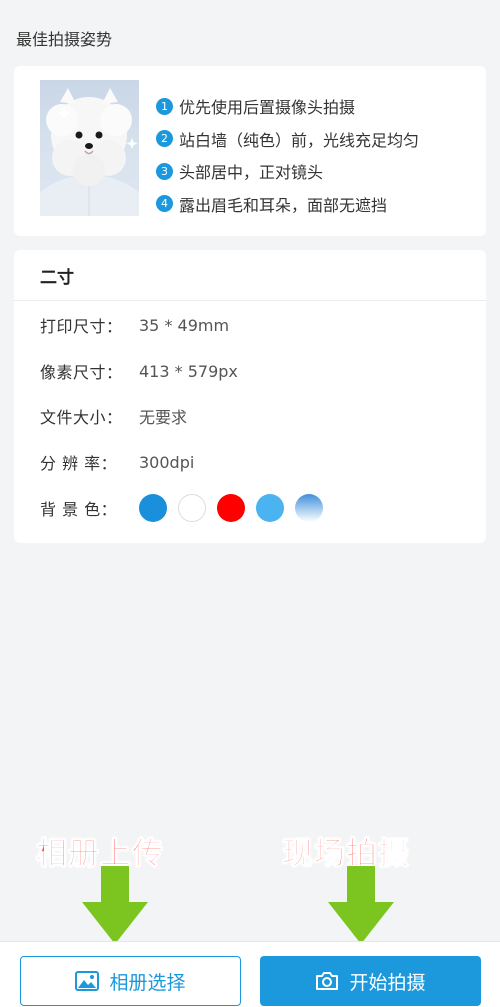 The height and width of the screenshot is (1007, 500). I want to click on section-title: 最佳拍摄姿势, so click(64, 39).